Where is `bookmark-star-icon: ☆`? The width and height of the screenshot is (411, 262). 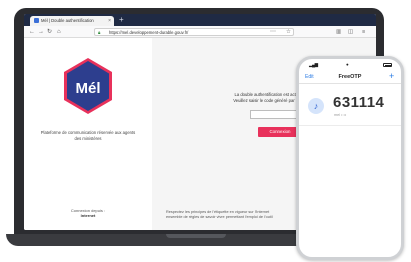 bookmark-star-icon: ☆ is located at coordinates (288, 32).